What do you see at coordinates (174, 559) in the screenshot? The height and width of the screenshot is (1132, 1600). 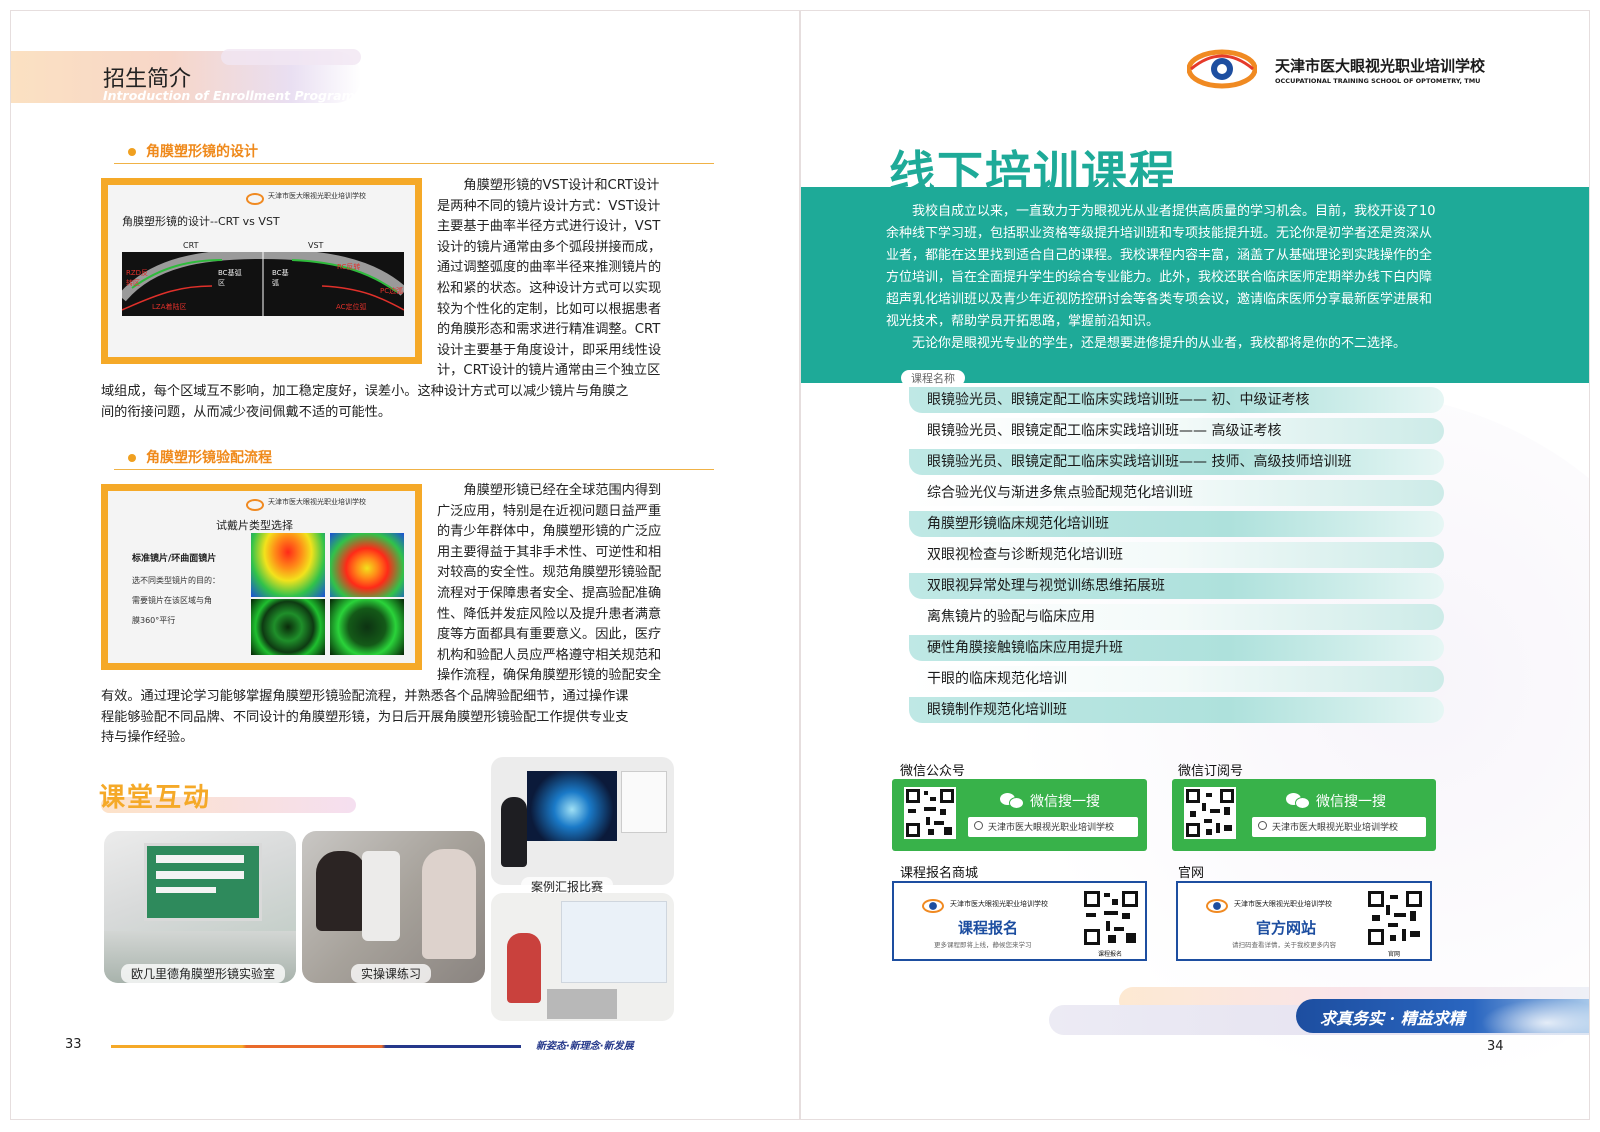 I see `image-subtitle: 标准镜片/环曲面镜片` at bounding box center [174, 559].